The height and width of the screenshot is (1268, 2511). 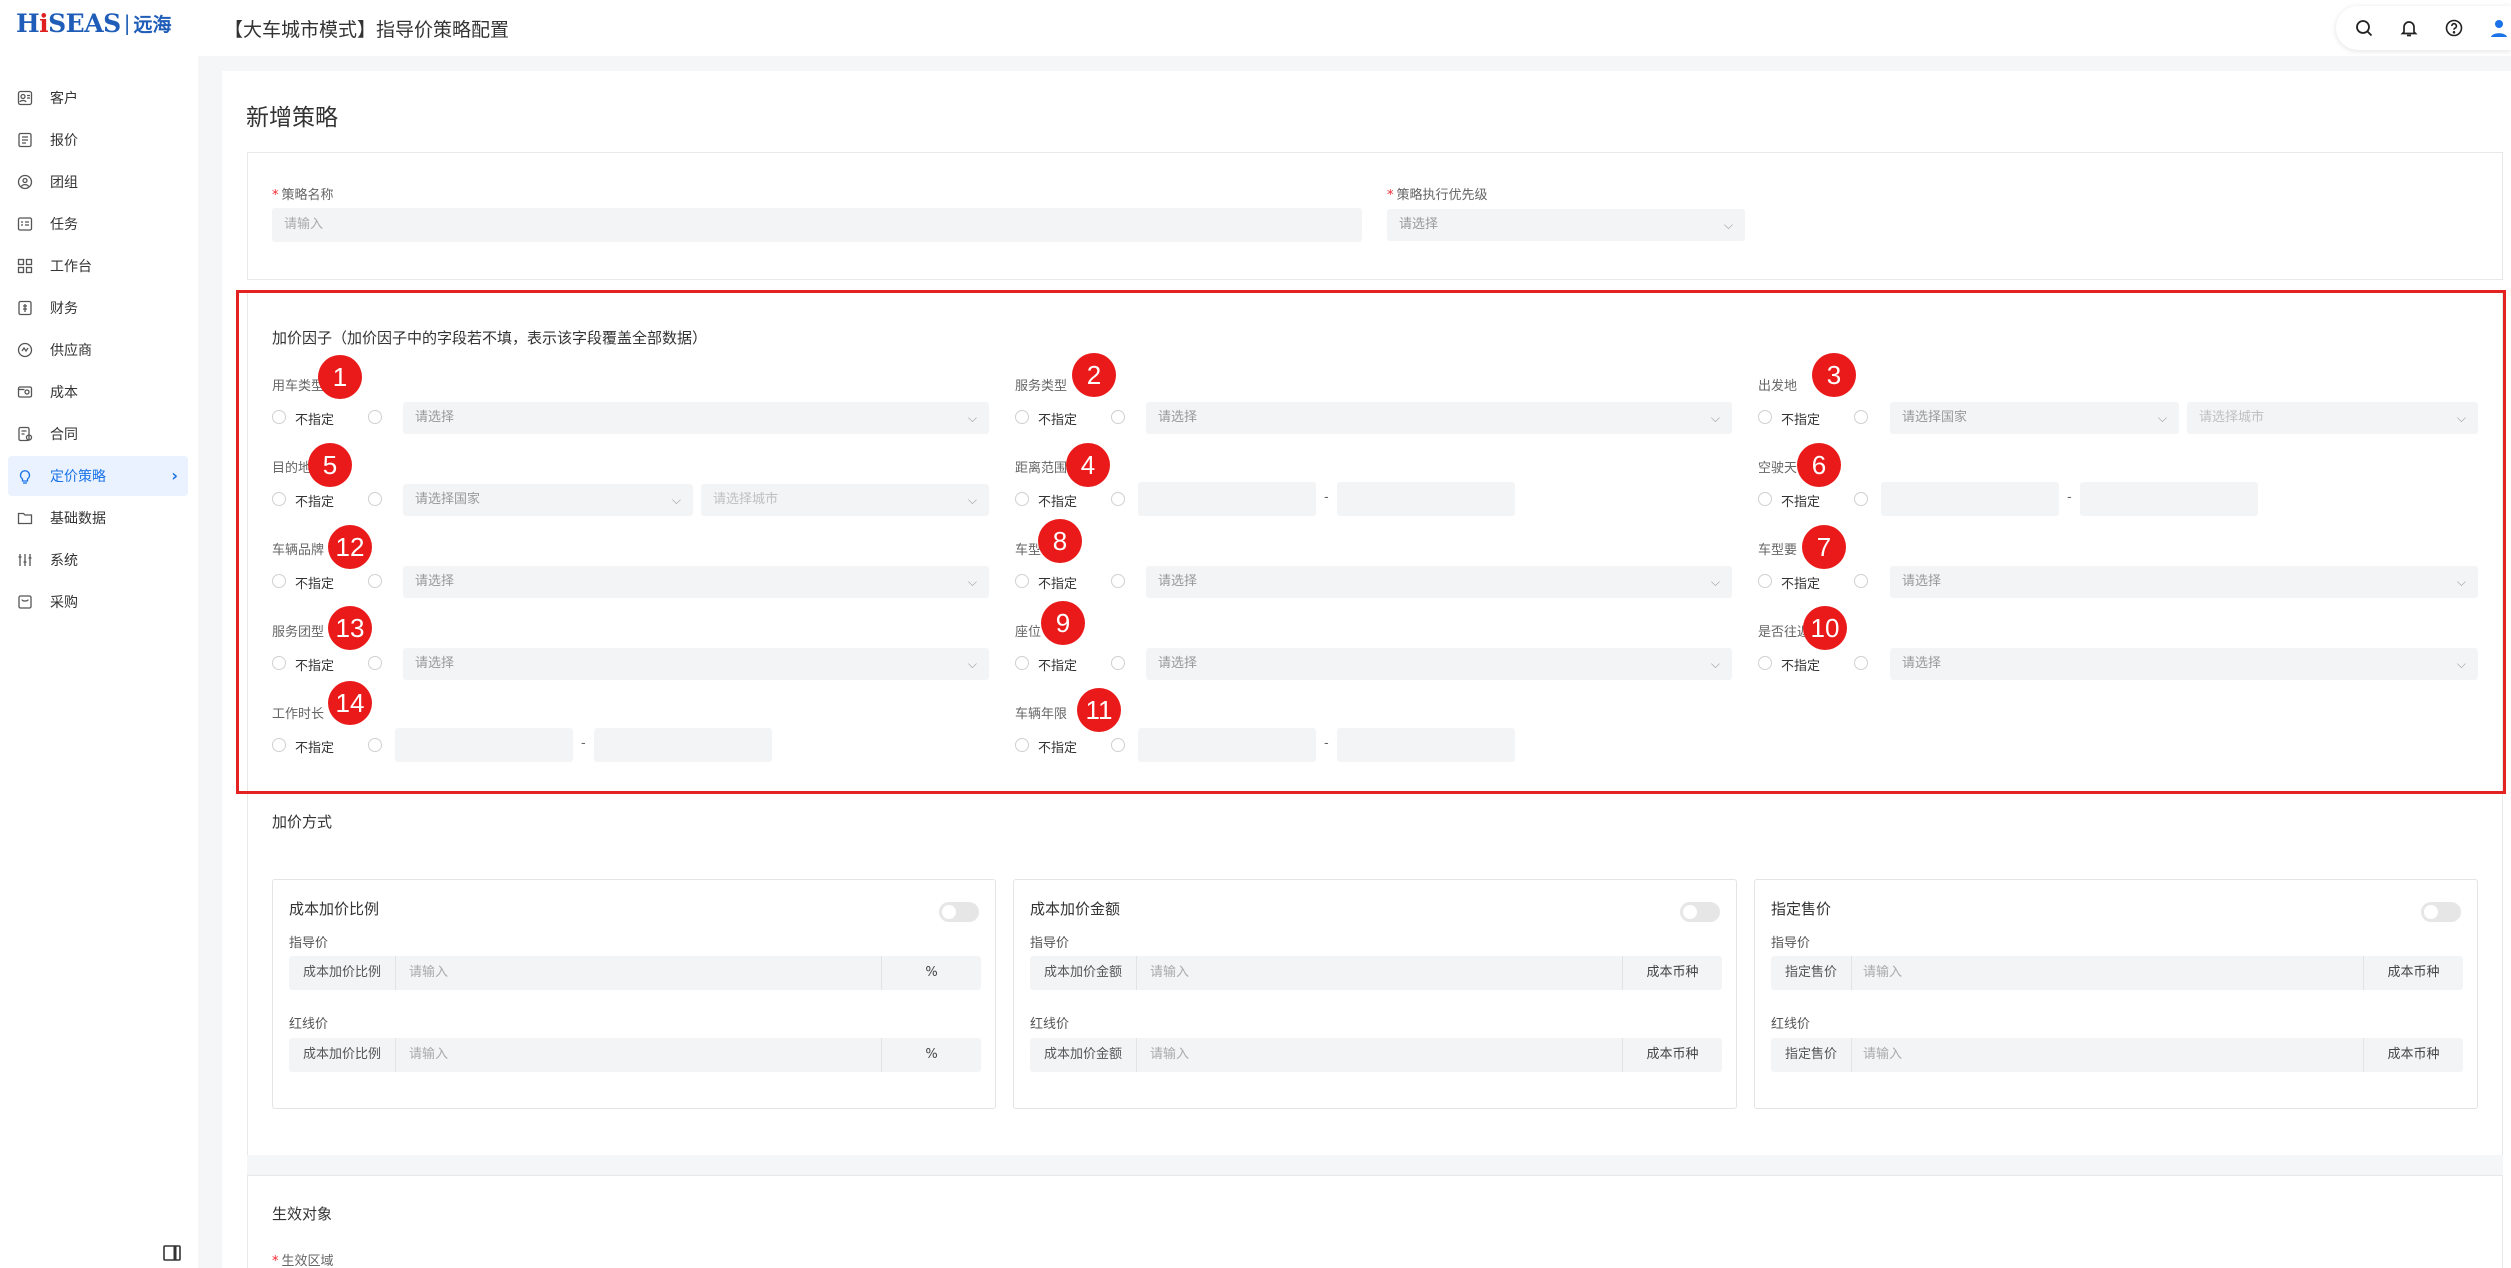 What do you see at coordinates (1075, 909) in the screenshot?
I see `markup-card-title: 成本加价金额` at bounding box center [1075, 909].